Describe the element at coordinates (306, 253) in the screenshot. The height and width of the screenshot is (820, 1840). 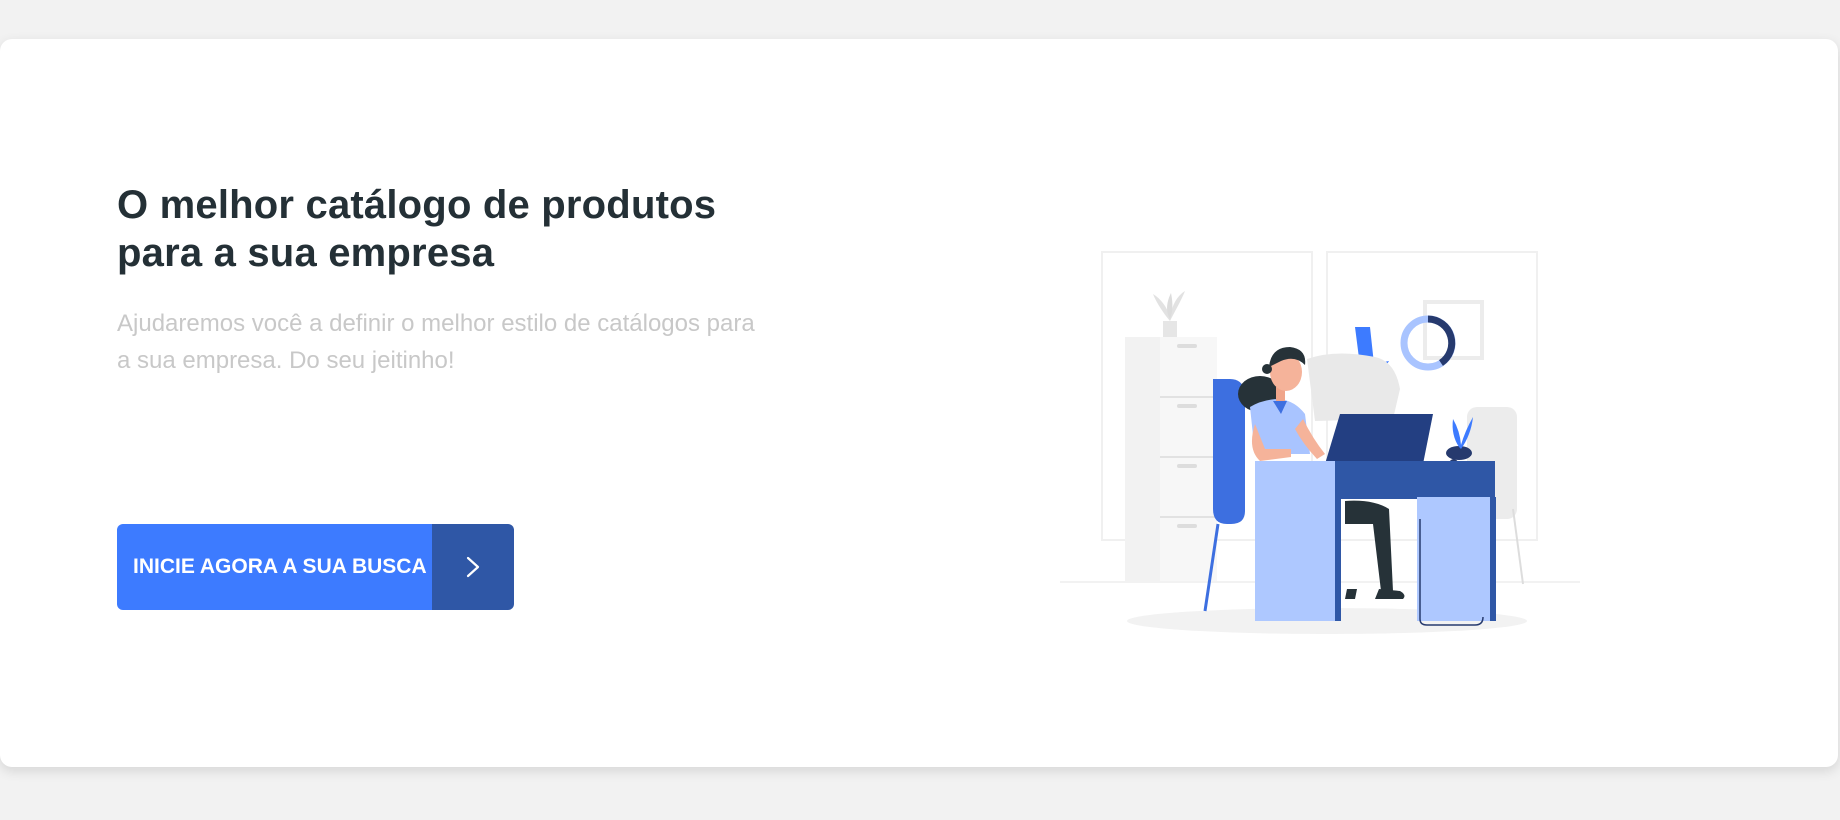
I see `hero-title-line2: para a sua empresa` at that location.